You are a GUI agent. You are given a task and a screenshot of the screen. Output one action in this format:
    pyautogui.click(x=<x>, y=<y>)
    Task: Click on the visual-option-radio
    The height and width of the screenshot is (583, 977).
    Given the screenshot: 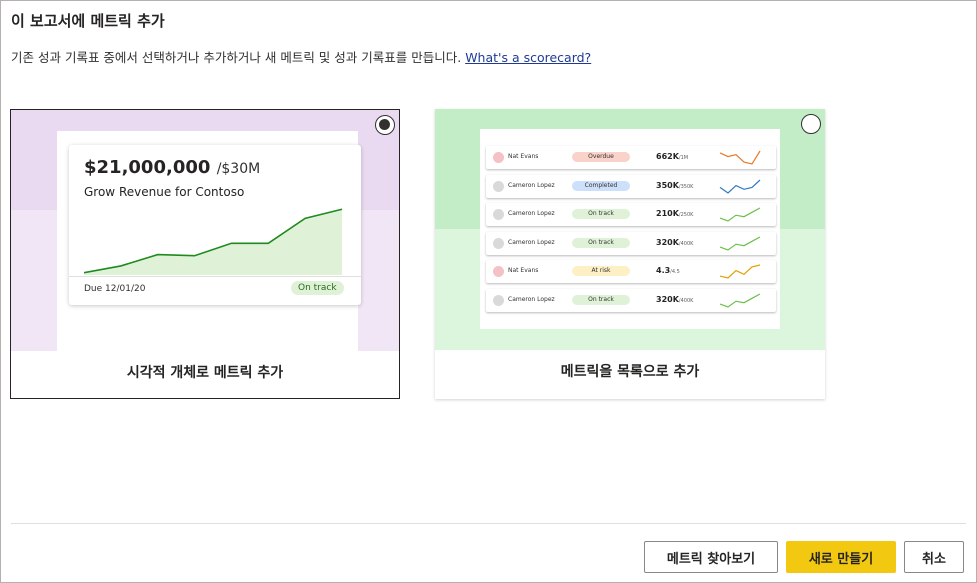 What is the action you would take?
    pyautogui.click(x=385, y=125)
    